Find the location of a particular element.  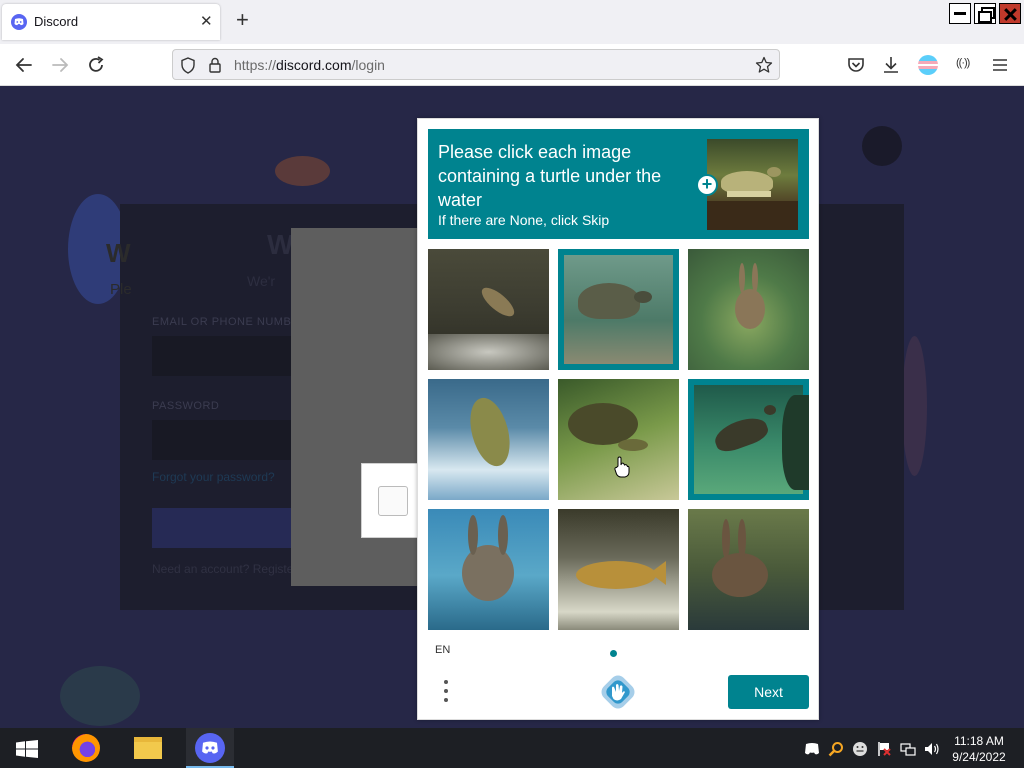

tray-volume-icon is located at coordinates (932, 749).